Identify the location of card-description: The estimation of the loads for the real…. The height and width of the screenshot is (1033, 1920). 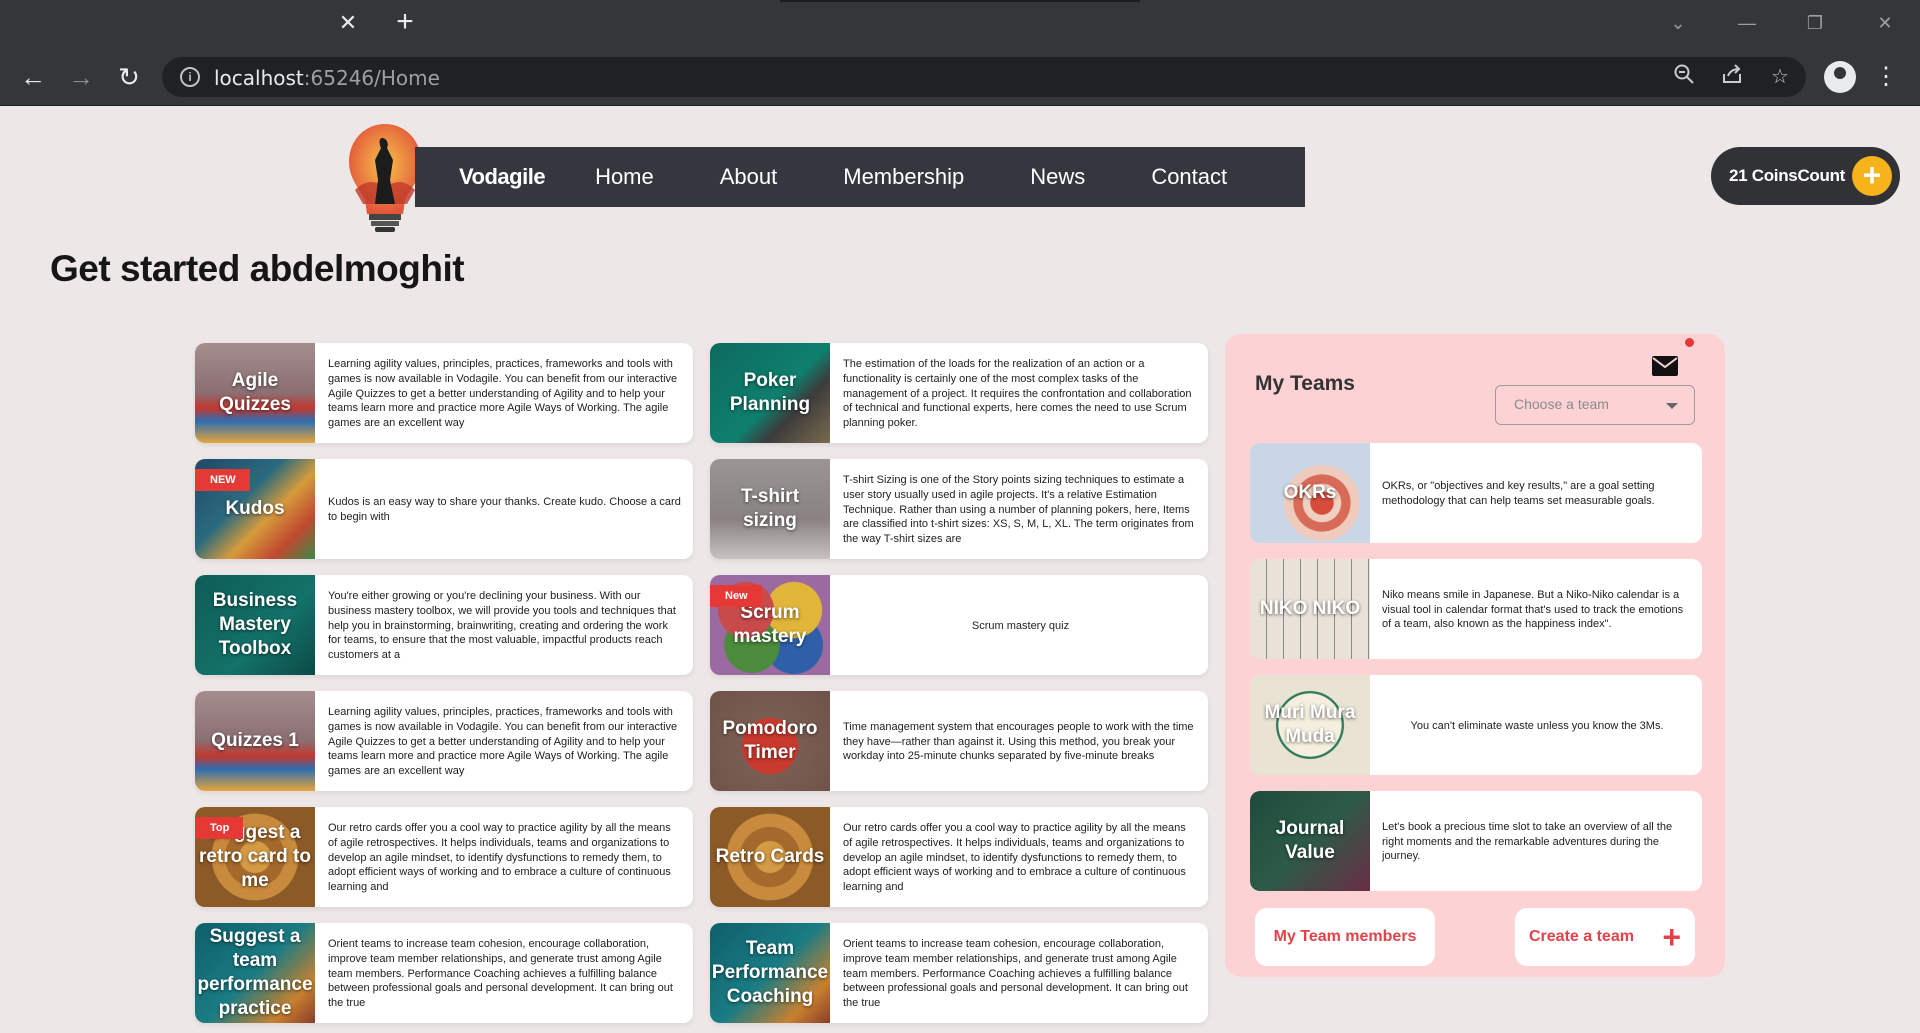
(1017, 394).